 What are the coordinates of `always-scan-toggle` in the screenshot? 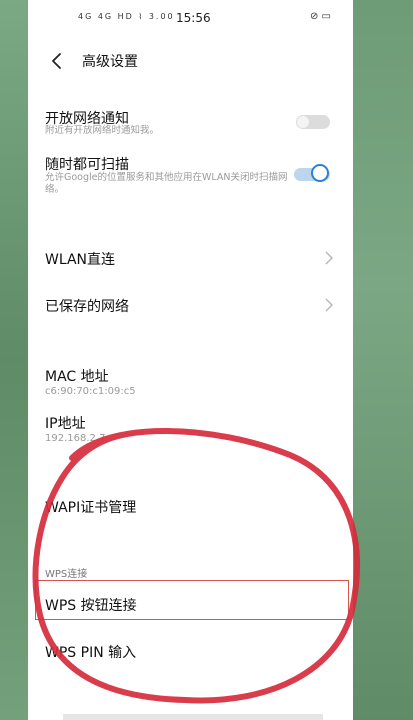 It's located at (313, 173).